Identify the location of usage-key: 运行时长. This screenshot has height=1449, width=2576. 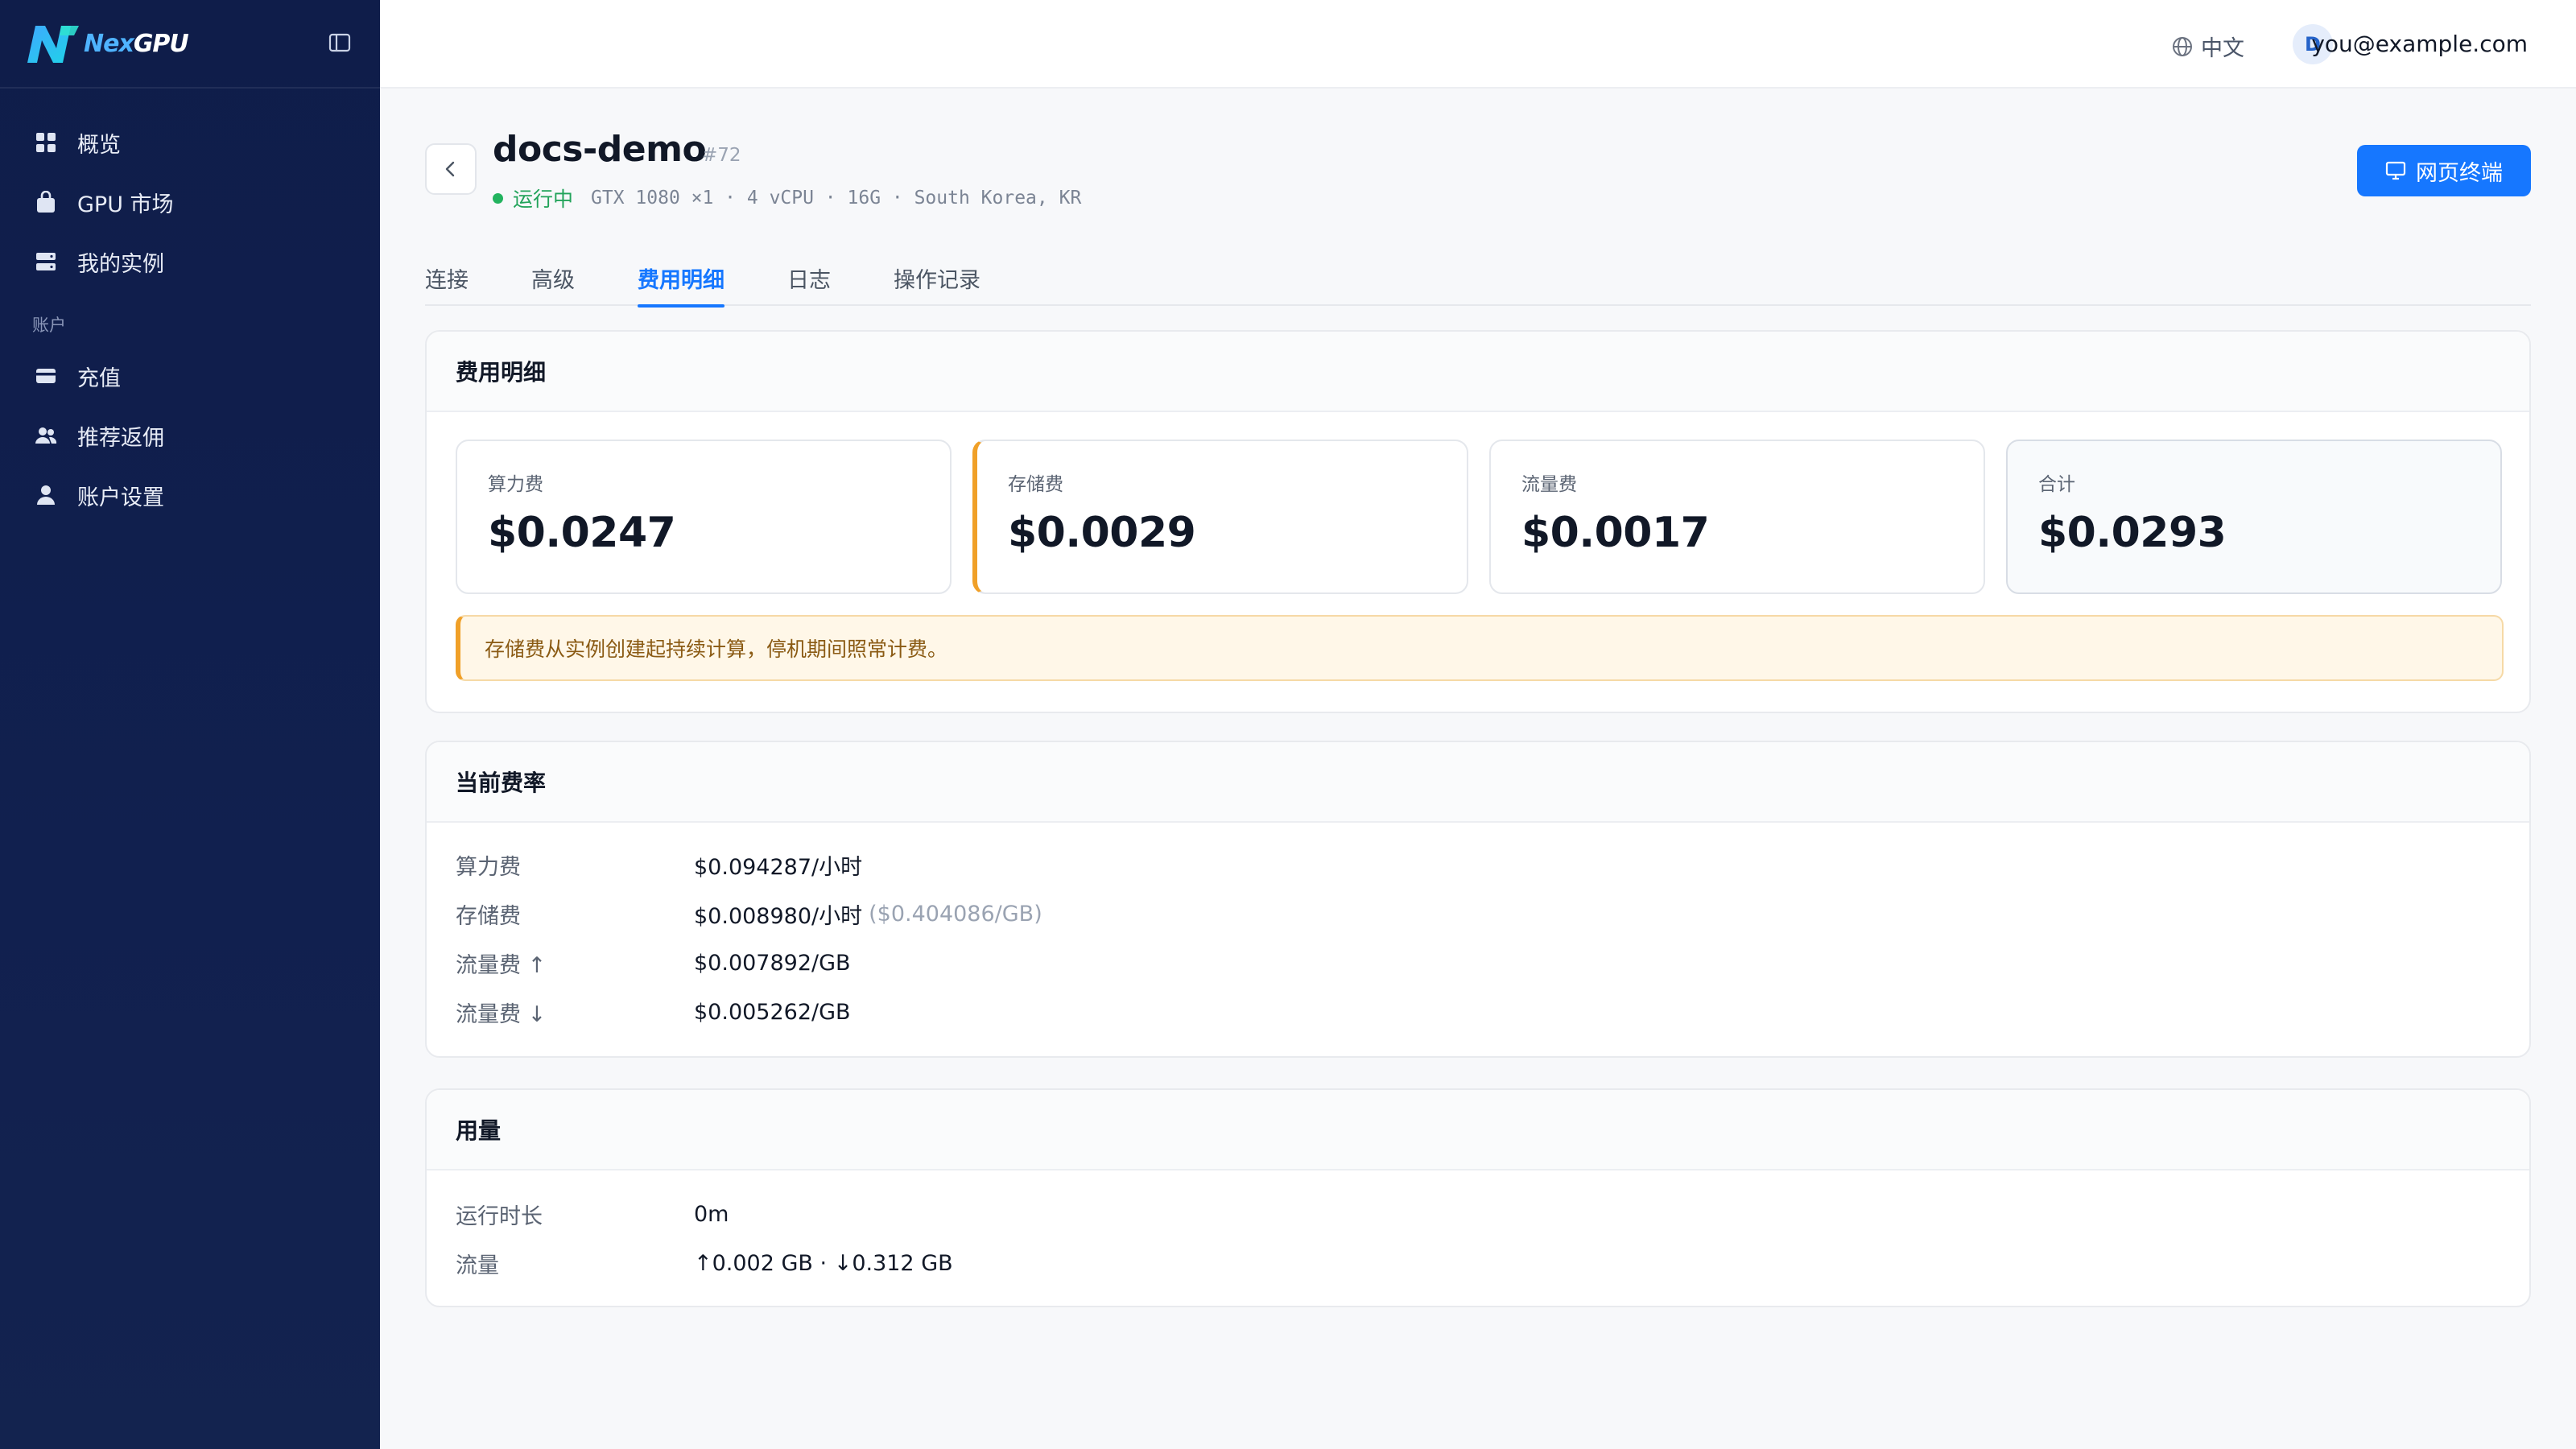
(499, 1216).